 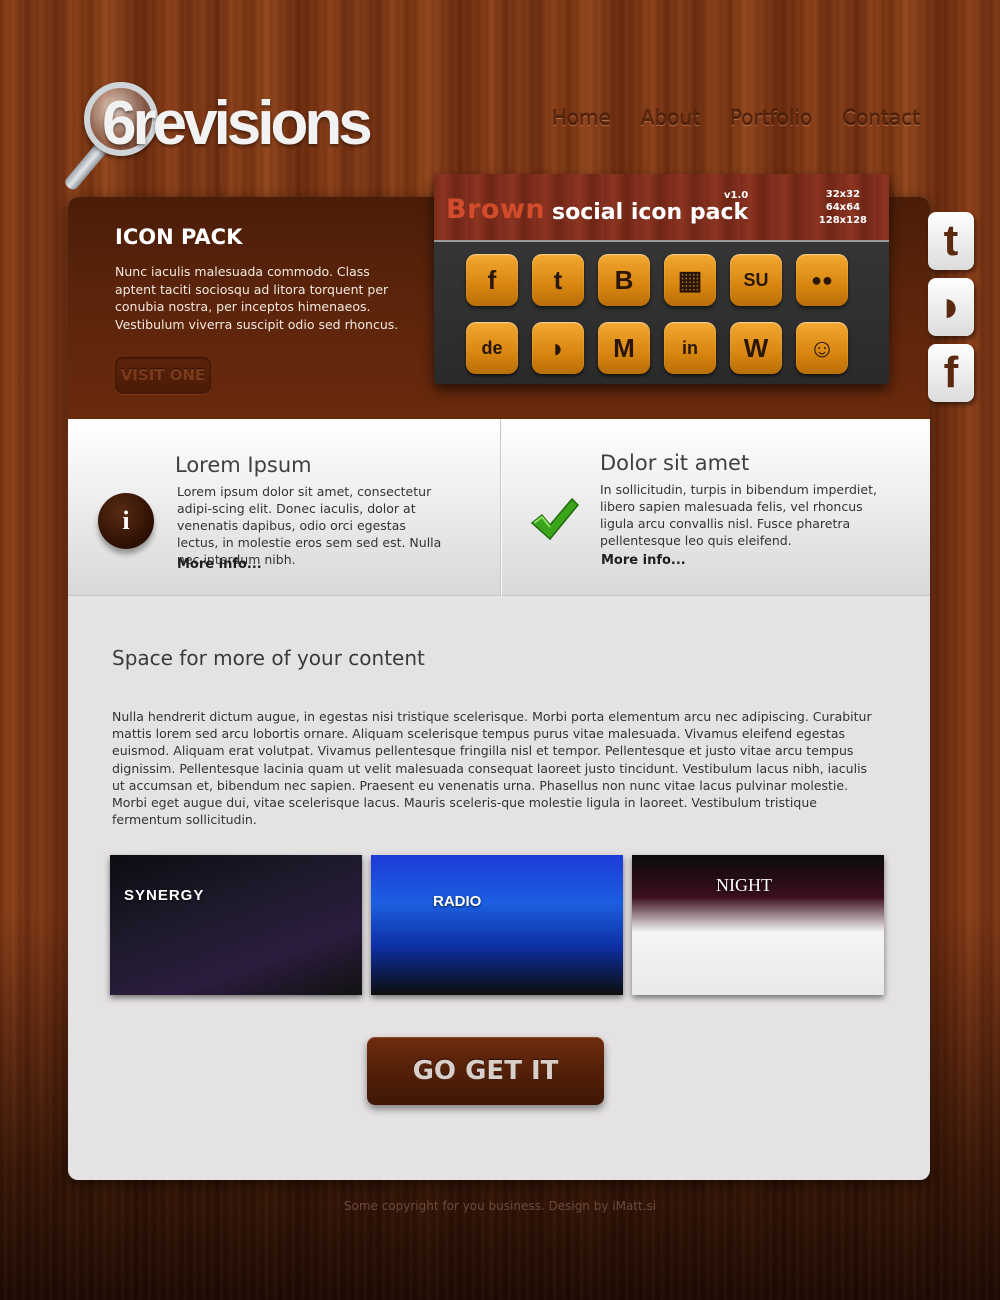 What do you see at coordinates (744, 885) in the screenshot?
I see `thumbnail-label: NIGHT` at bounding box center [744, 885].